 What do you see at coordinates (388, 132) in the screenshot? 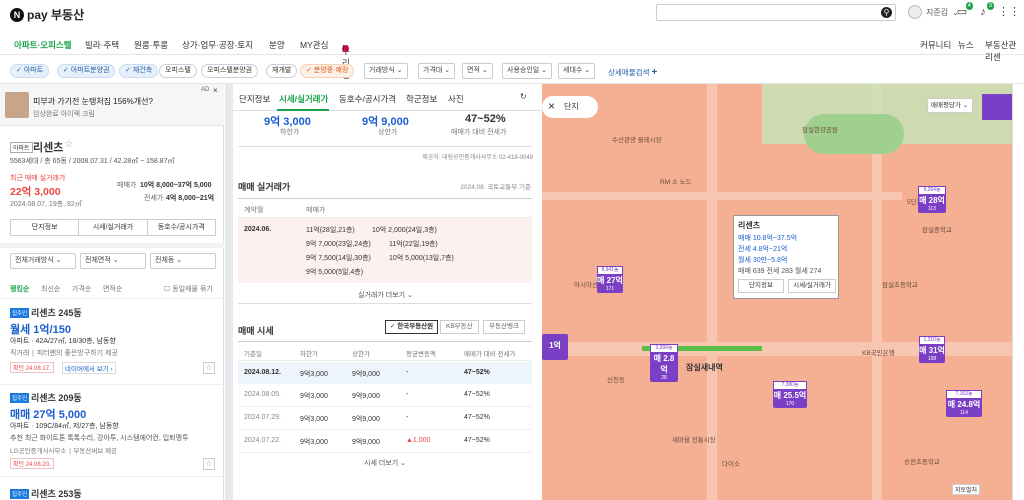
I see `high-label: 상한가` at bounding box center [388, 132].